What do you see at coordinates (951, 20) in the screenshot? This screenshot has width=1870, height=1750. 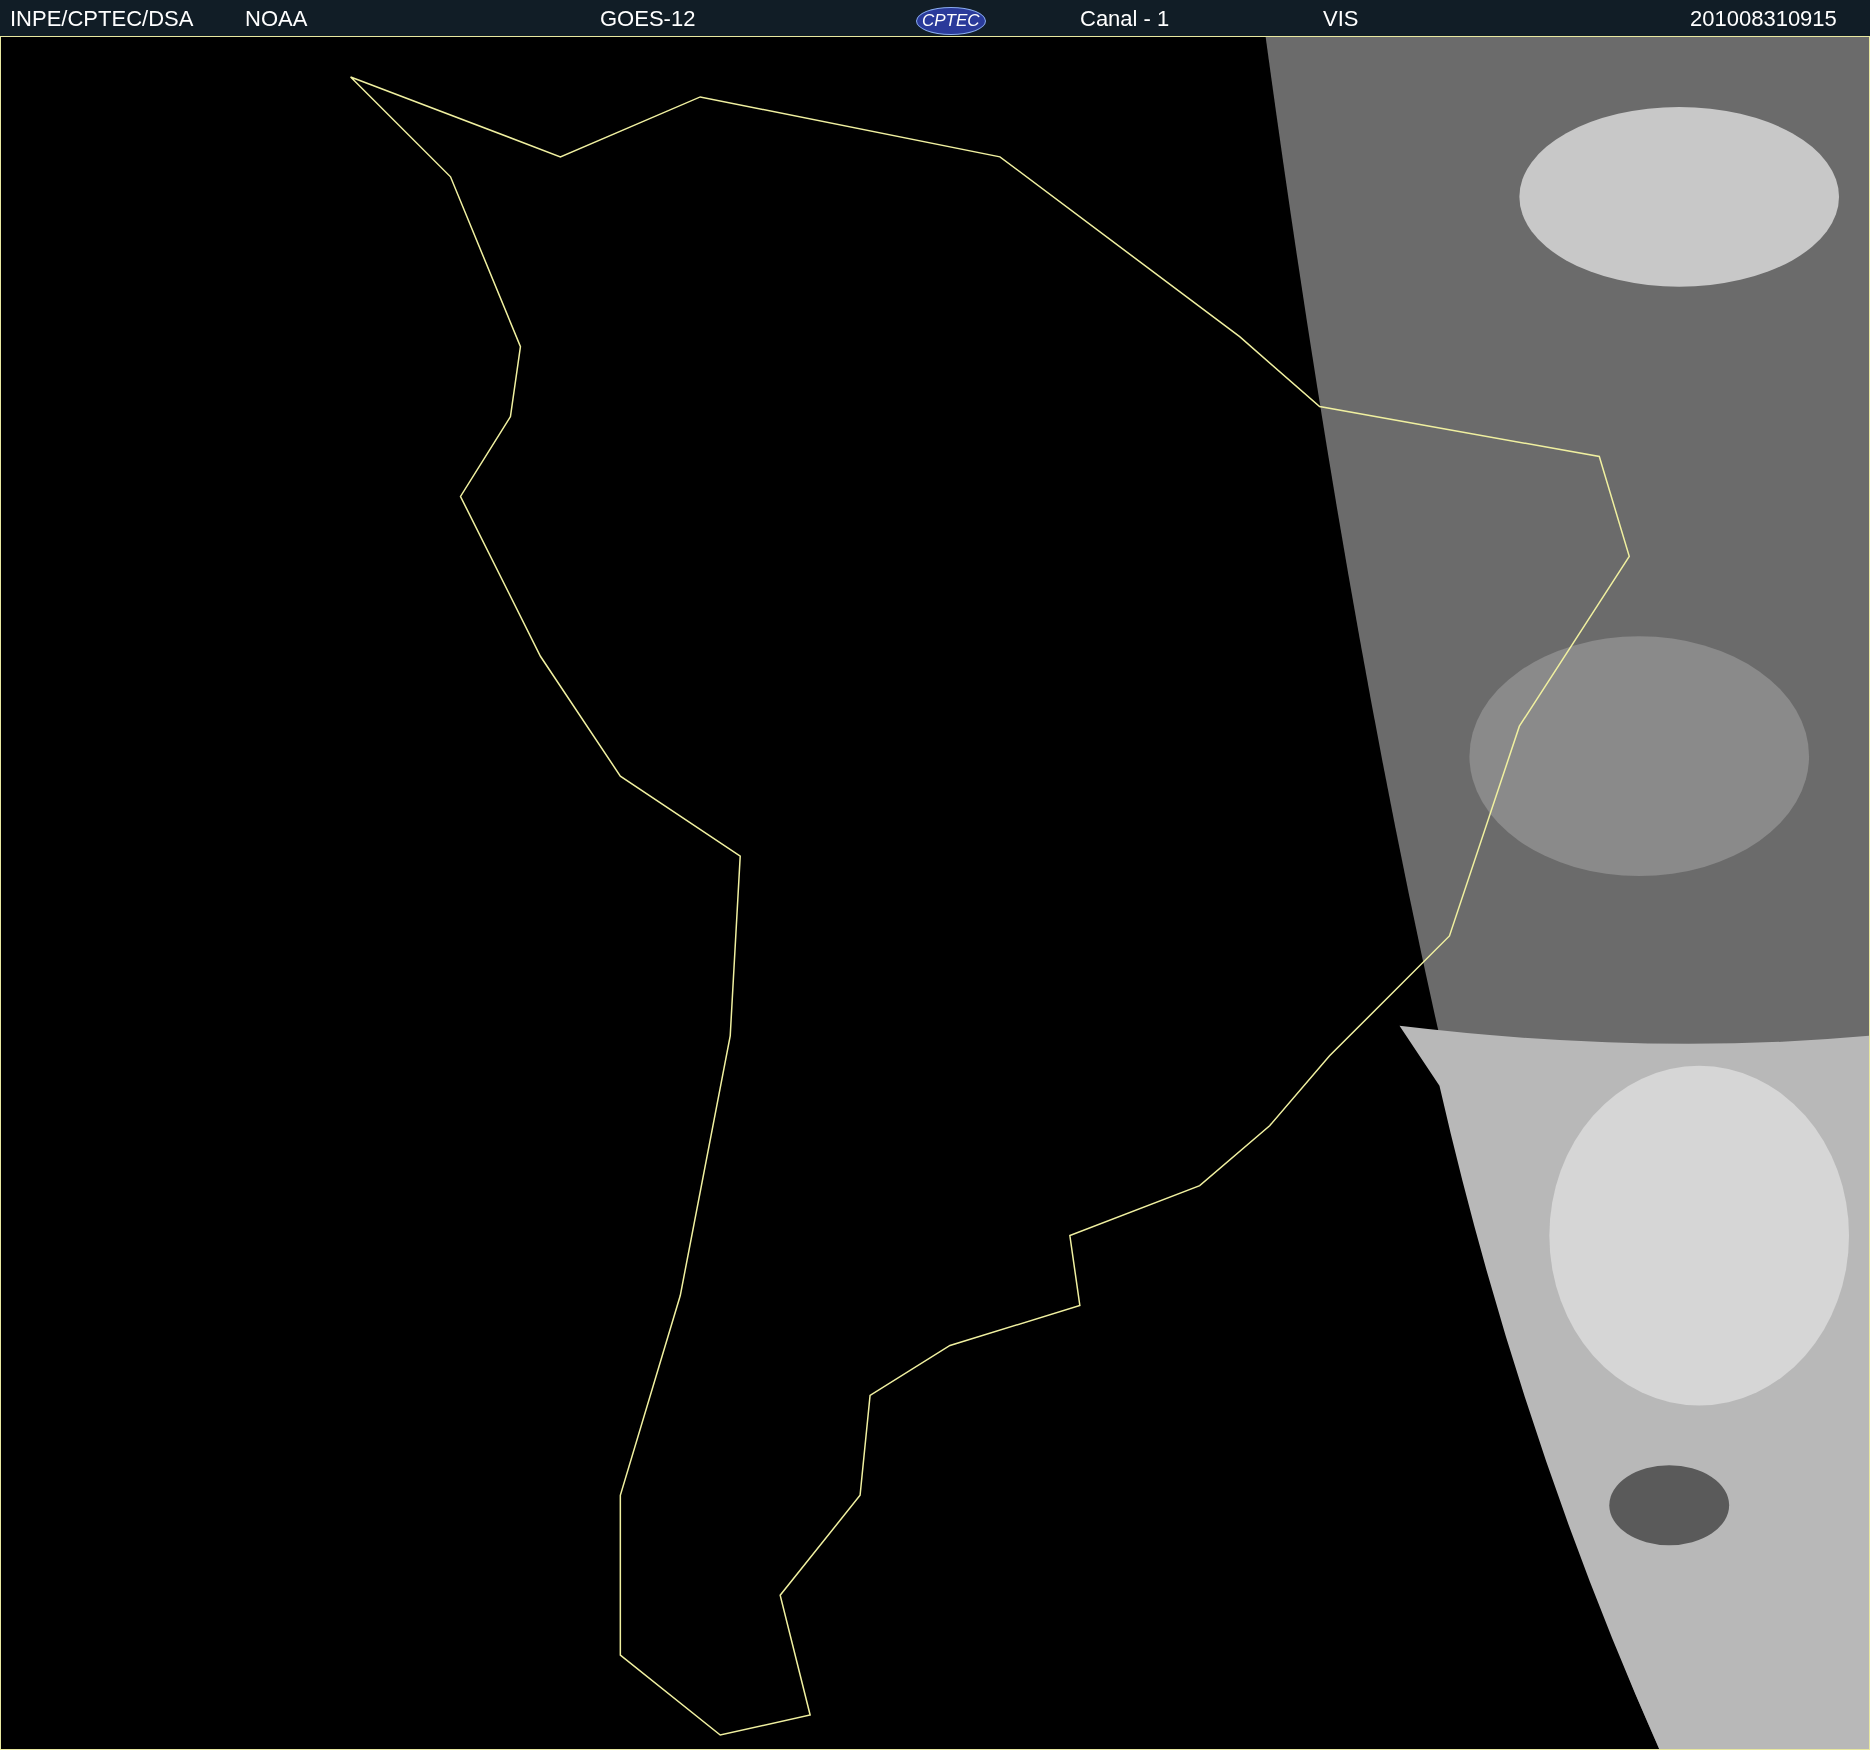 I see `logo: CPTEC` at bounding box center [951, 20].